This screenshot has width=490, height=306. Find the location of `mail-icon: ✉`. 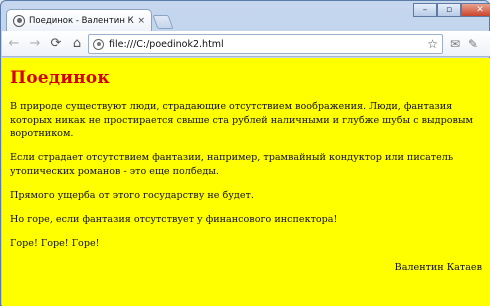

mail-icon: ✉ is located at coordinates (455, 44).